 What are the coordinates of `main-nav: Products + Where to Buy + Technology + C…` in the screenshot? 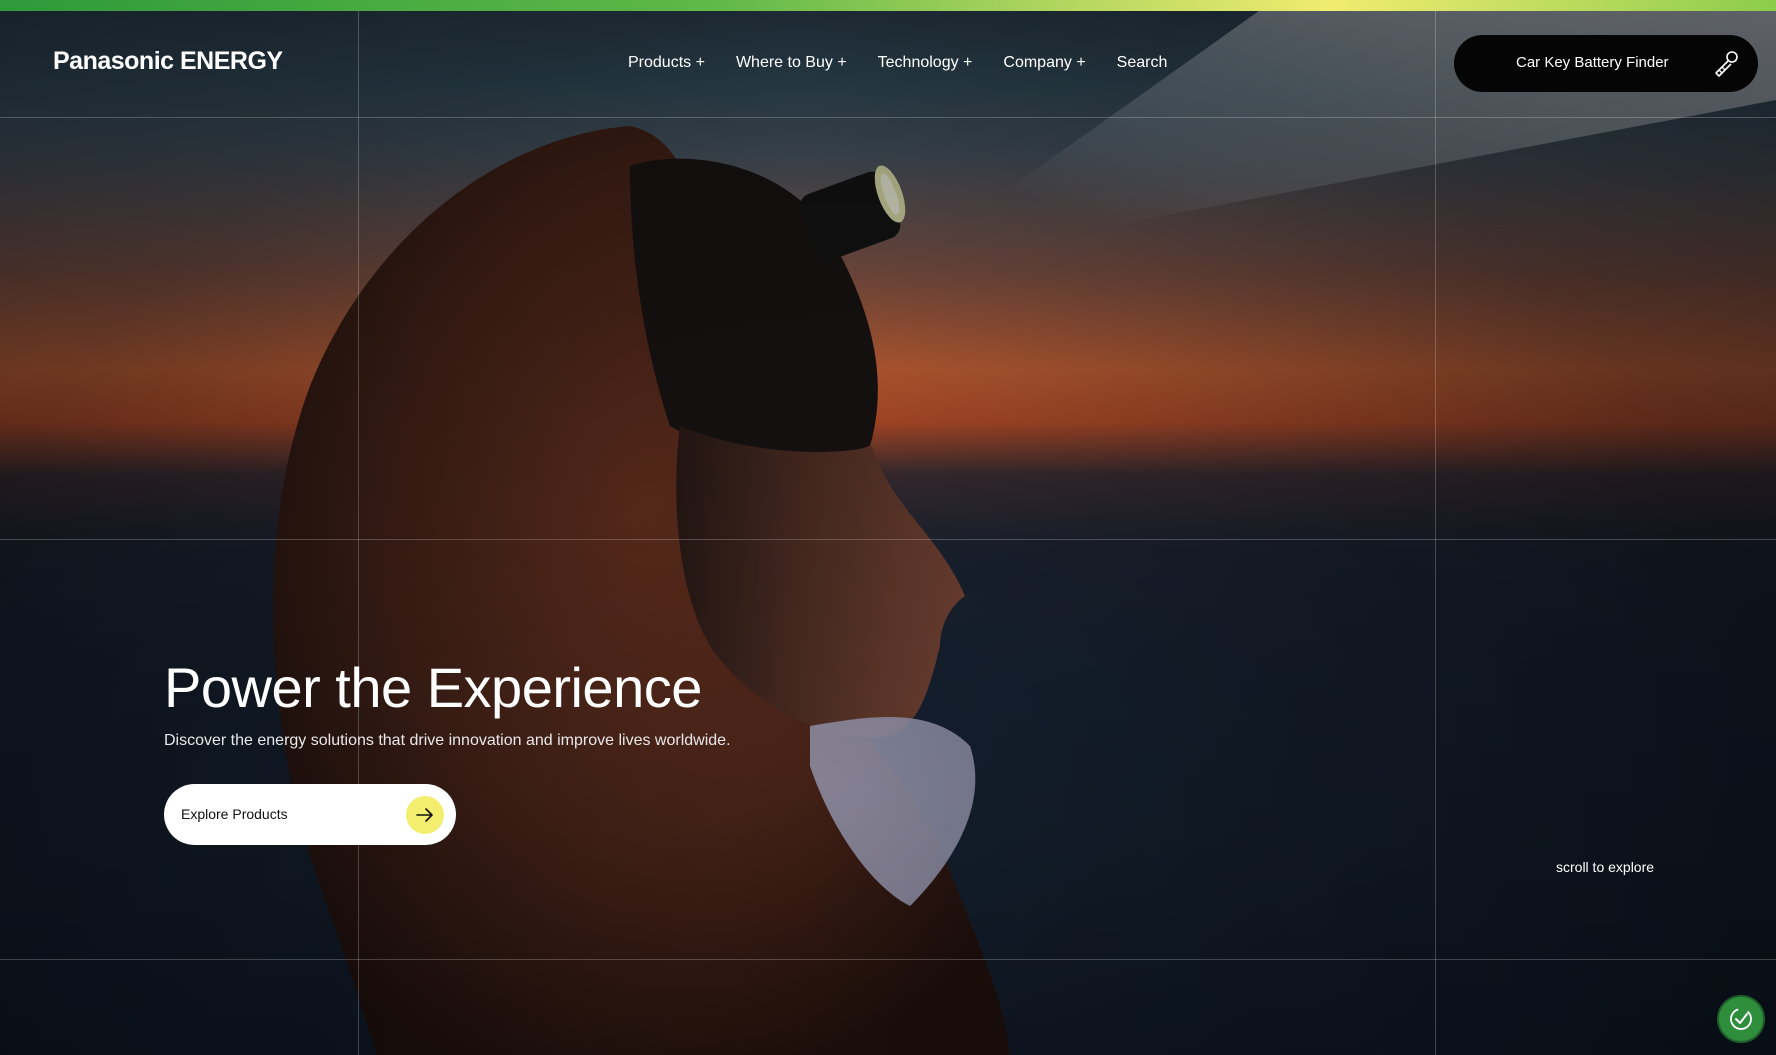 It's located at (897, 63).